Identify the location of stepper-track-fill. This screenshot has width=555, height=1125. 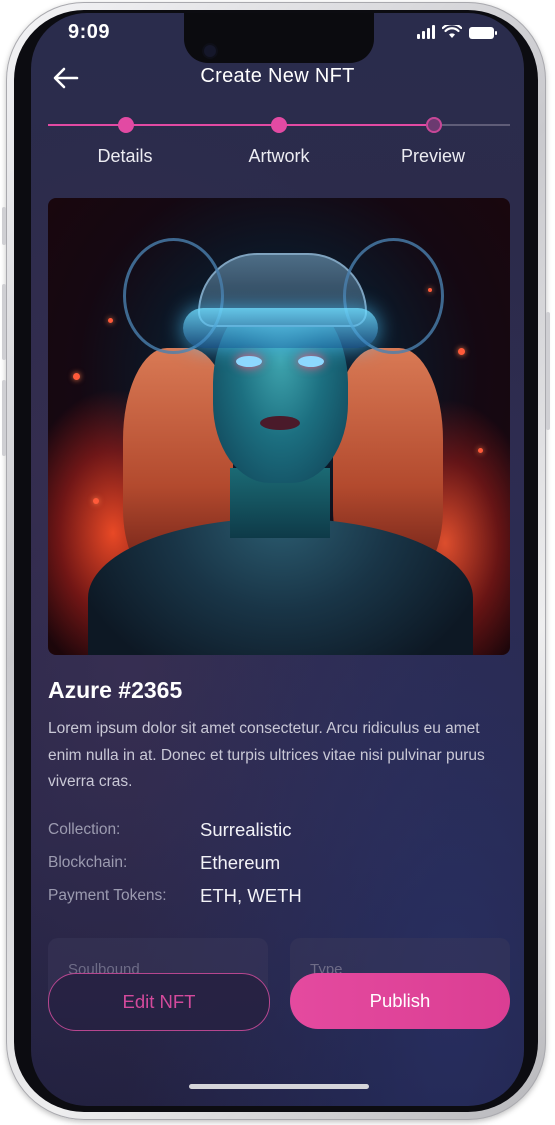
(242, 125).